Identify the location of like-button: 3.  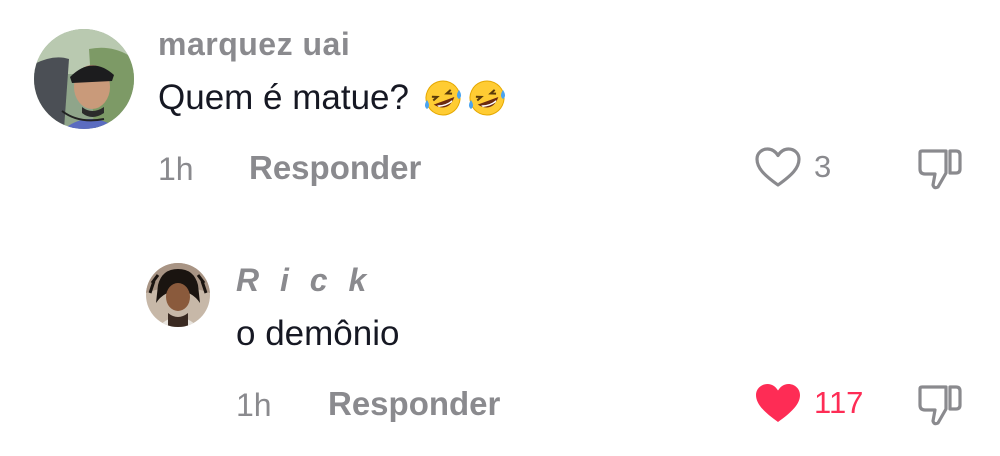
(792, 167).